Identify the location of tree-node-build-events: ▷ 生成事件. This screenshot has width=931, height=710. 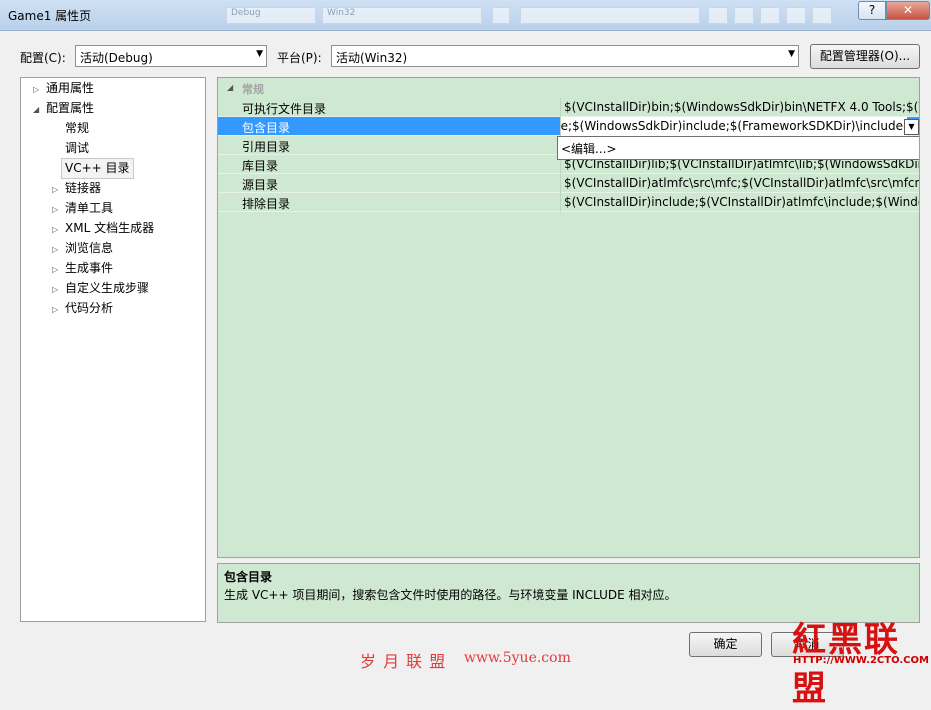
(113, 268).